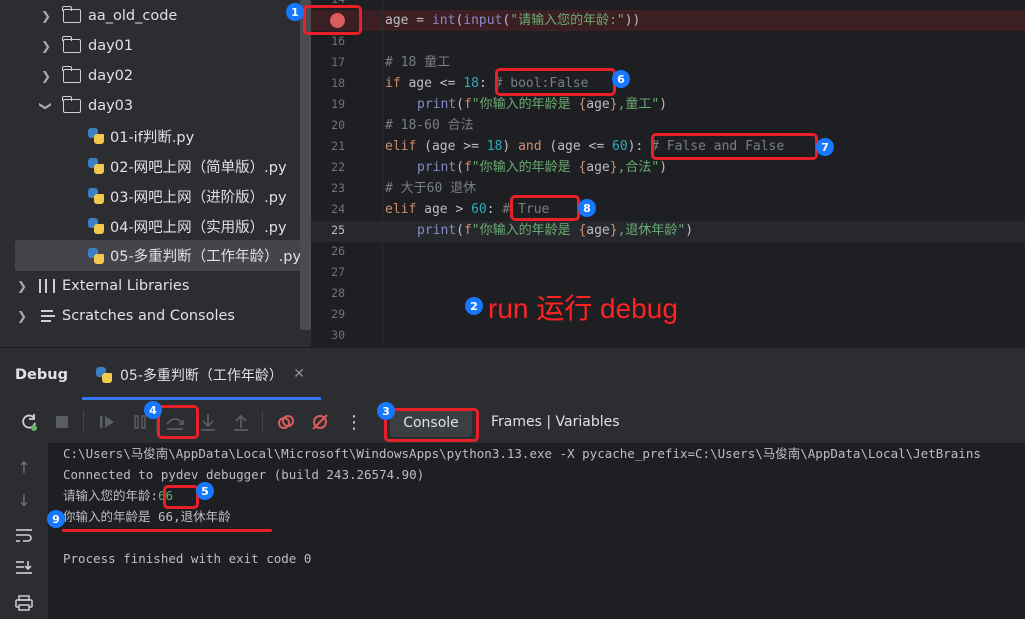  What do you see at coordinates (555, 230) in the screenshot?
I see `code-line-25: print(f"你输入的年龄是 {age},退休年龄")` at bounding box center [555, 230].